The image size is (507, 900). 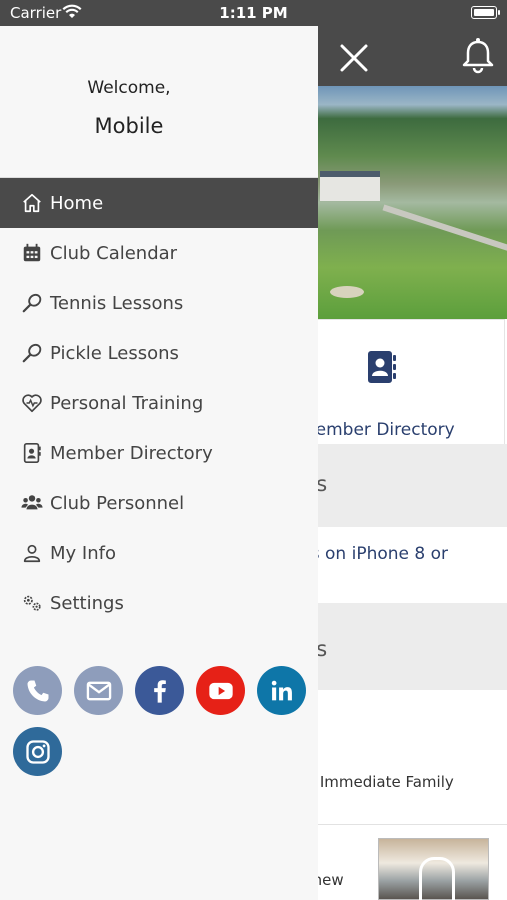 What do you see at coordinates (98, 690) in the screenshot?
I see `email-icon` at bounding box center [98, 690].